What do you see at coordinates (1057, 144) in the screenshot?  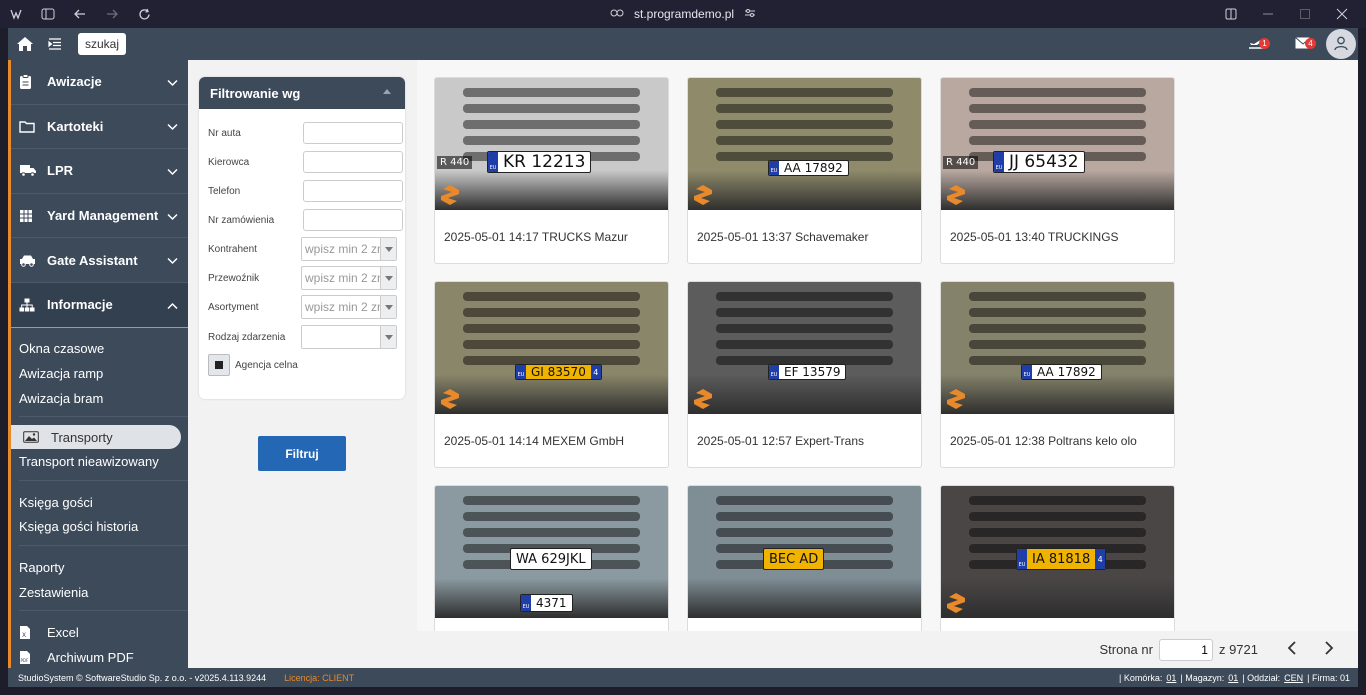 I see `truck-photo: R 440 EU JJ 65432` at bounding box center [1057, 144].